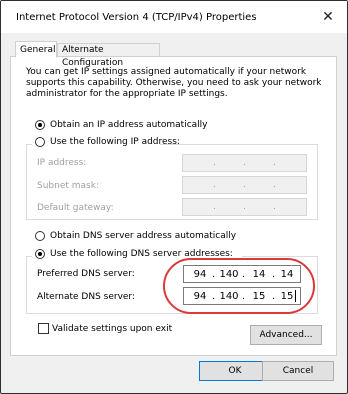  I want to click on ip-address-label: IP address:, so click(62, 163).